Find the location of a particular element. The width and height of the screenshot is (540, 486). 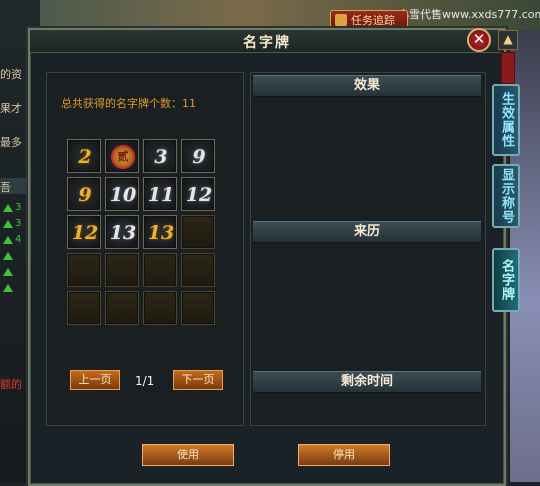

remaining-time-header: 剩余时间 is located at coordinates (367, 382).